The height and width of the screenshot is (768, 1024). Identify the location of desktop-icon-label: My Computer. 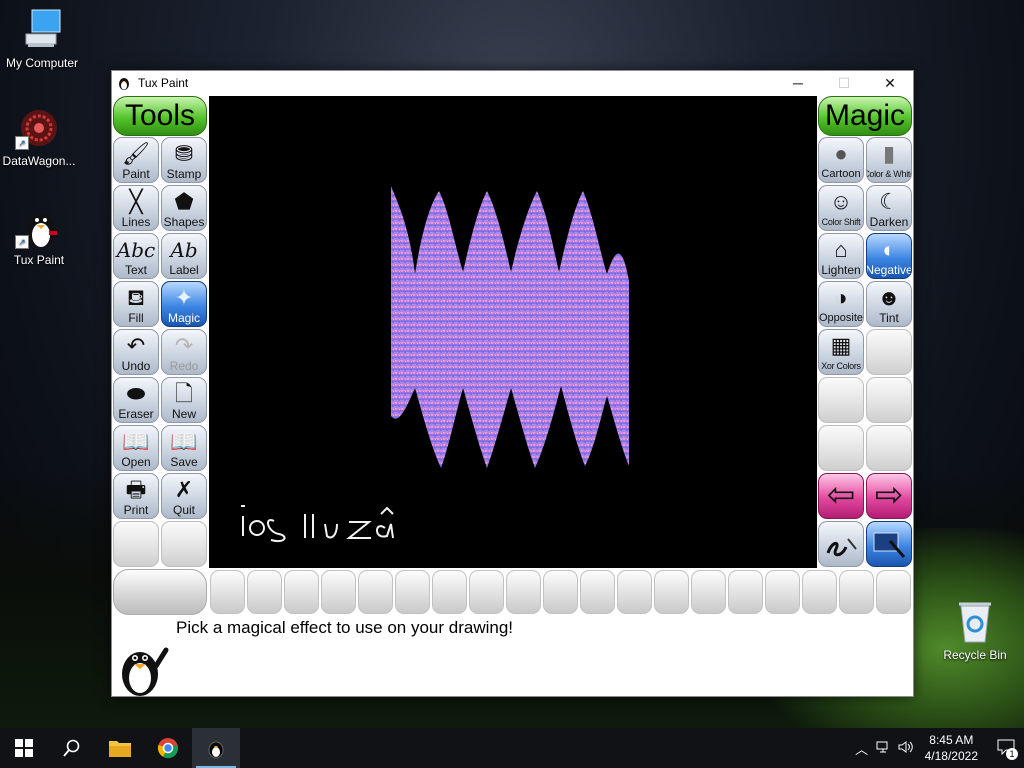
(42, 63).